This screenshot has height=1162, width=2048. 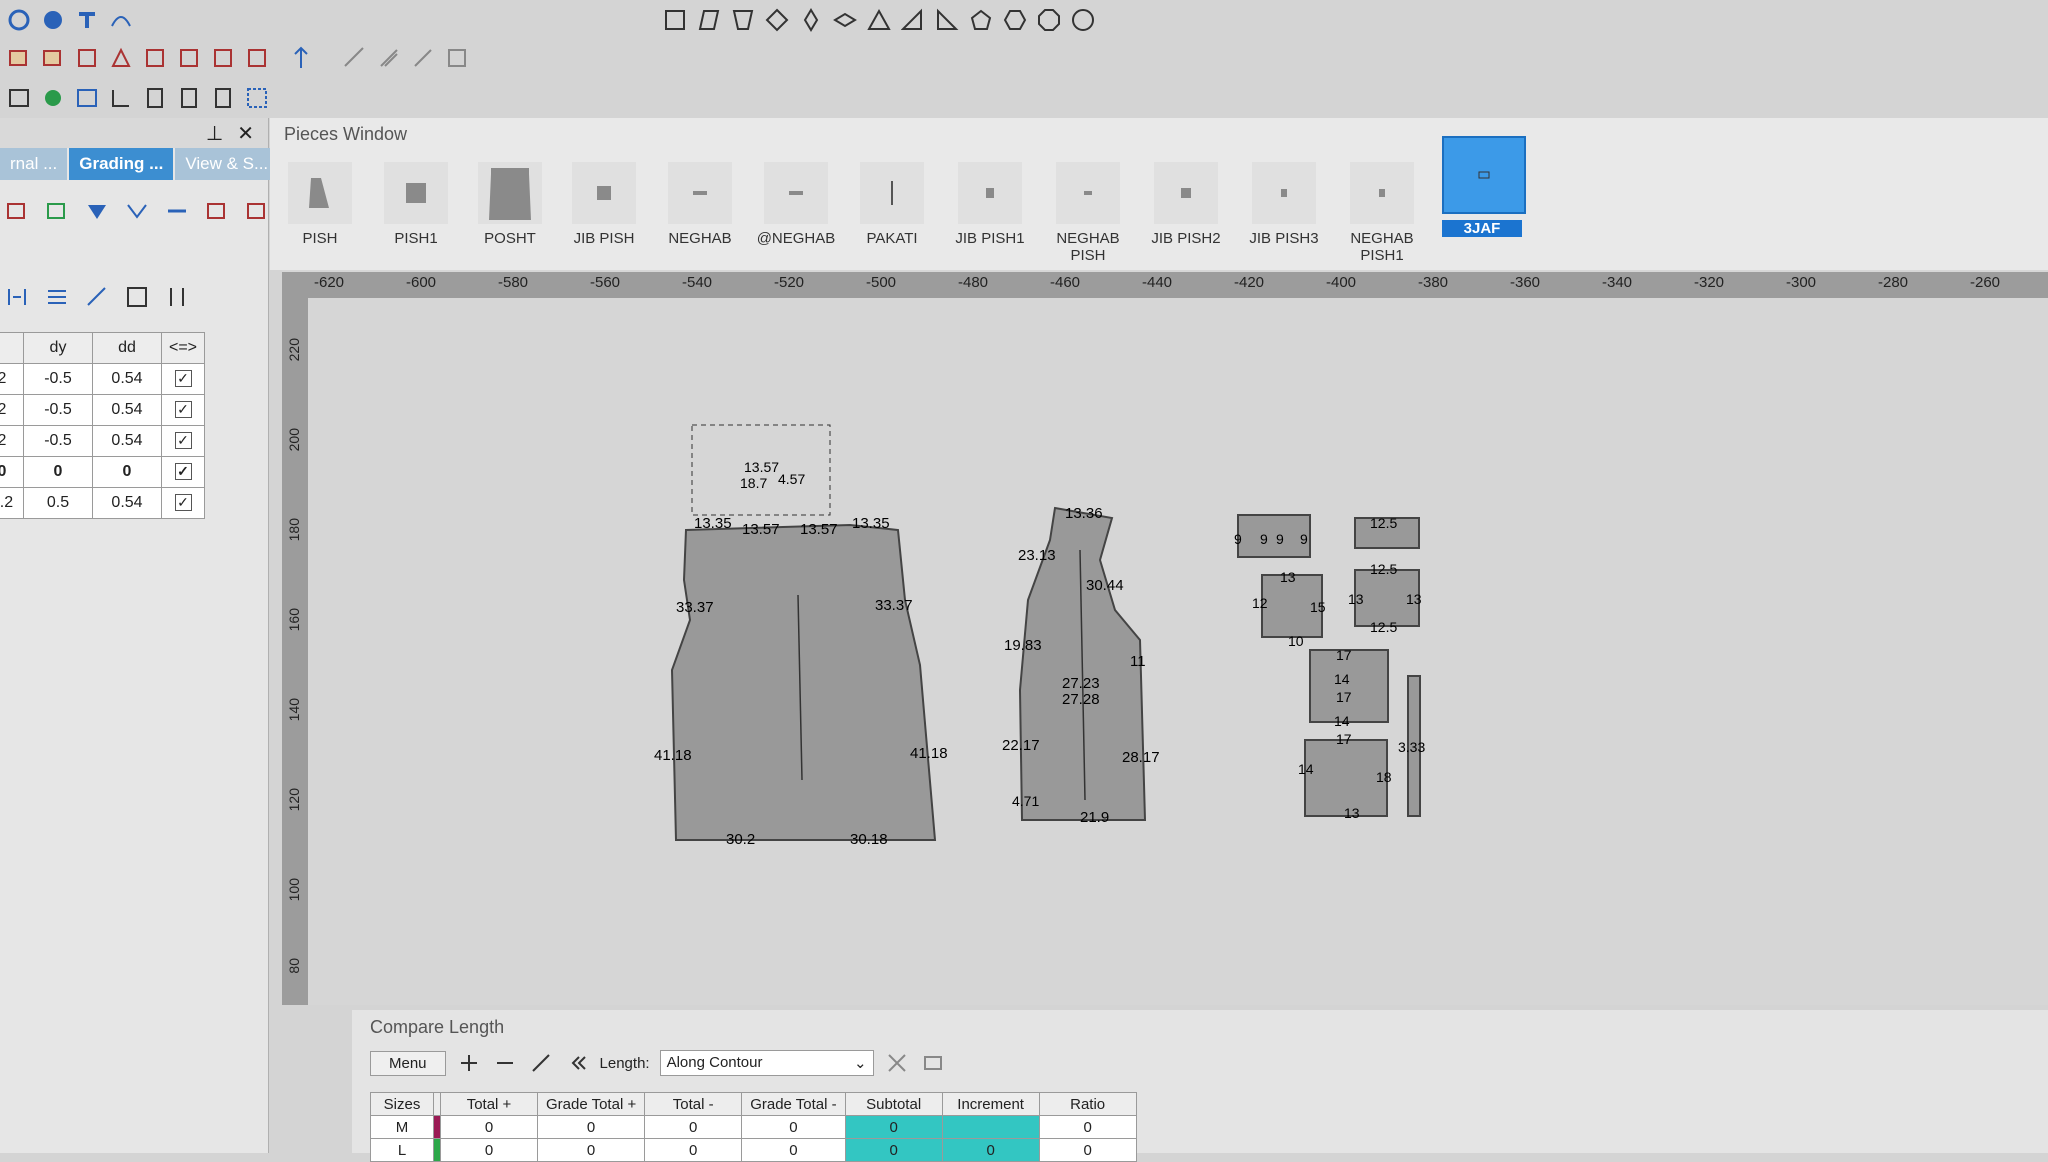 I want to click on measure-label: 11, so click(x=1138, y=661).